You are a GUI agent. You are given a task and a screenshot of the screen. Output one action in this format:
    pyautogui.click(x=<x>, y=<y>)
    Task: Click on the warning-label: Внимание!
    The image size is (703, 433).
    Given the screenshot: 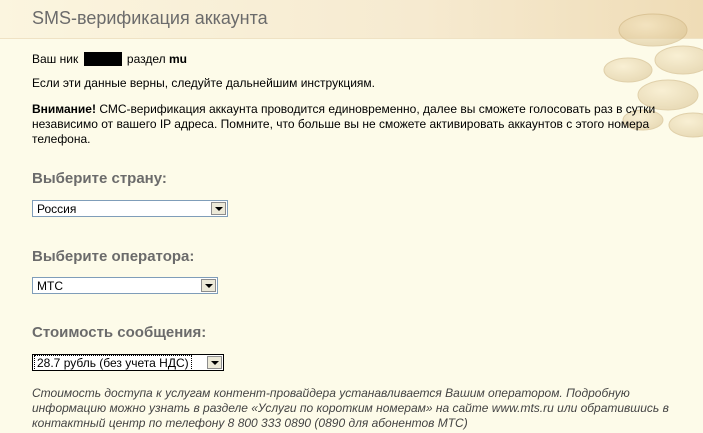 What is the action you would take?
    pyautogui.click(x=64, y=109)
    